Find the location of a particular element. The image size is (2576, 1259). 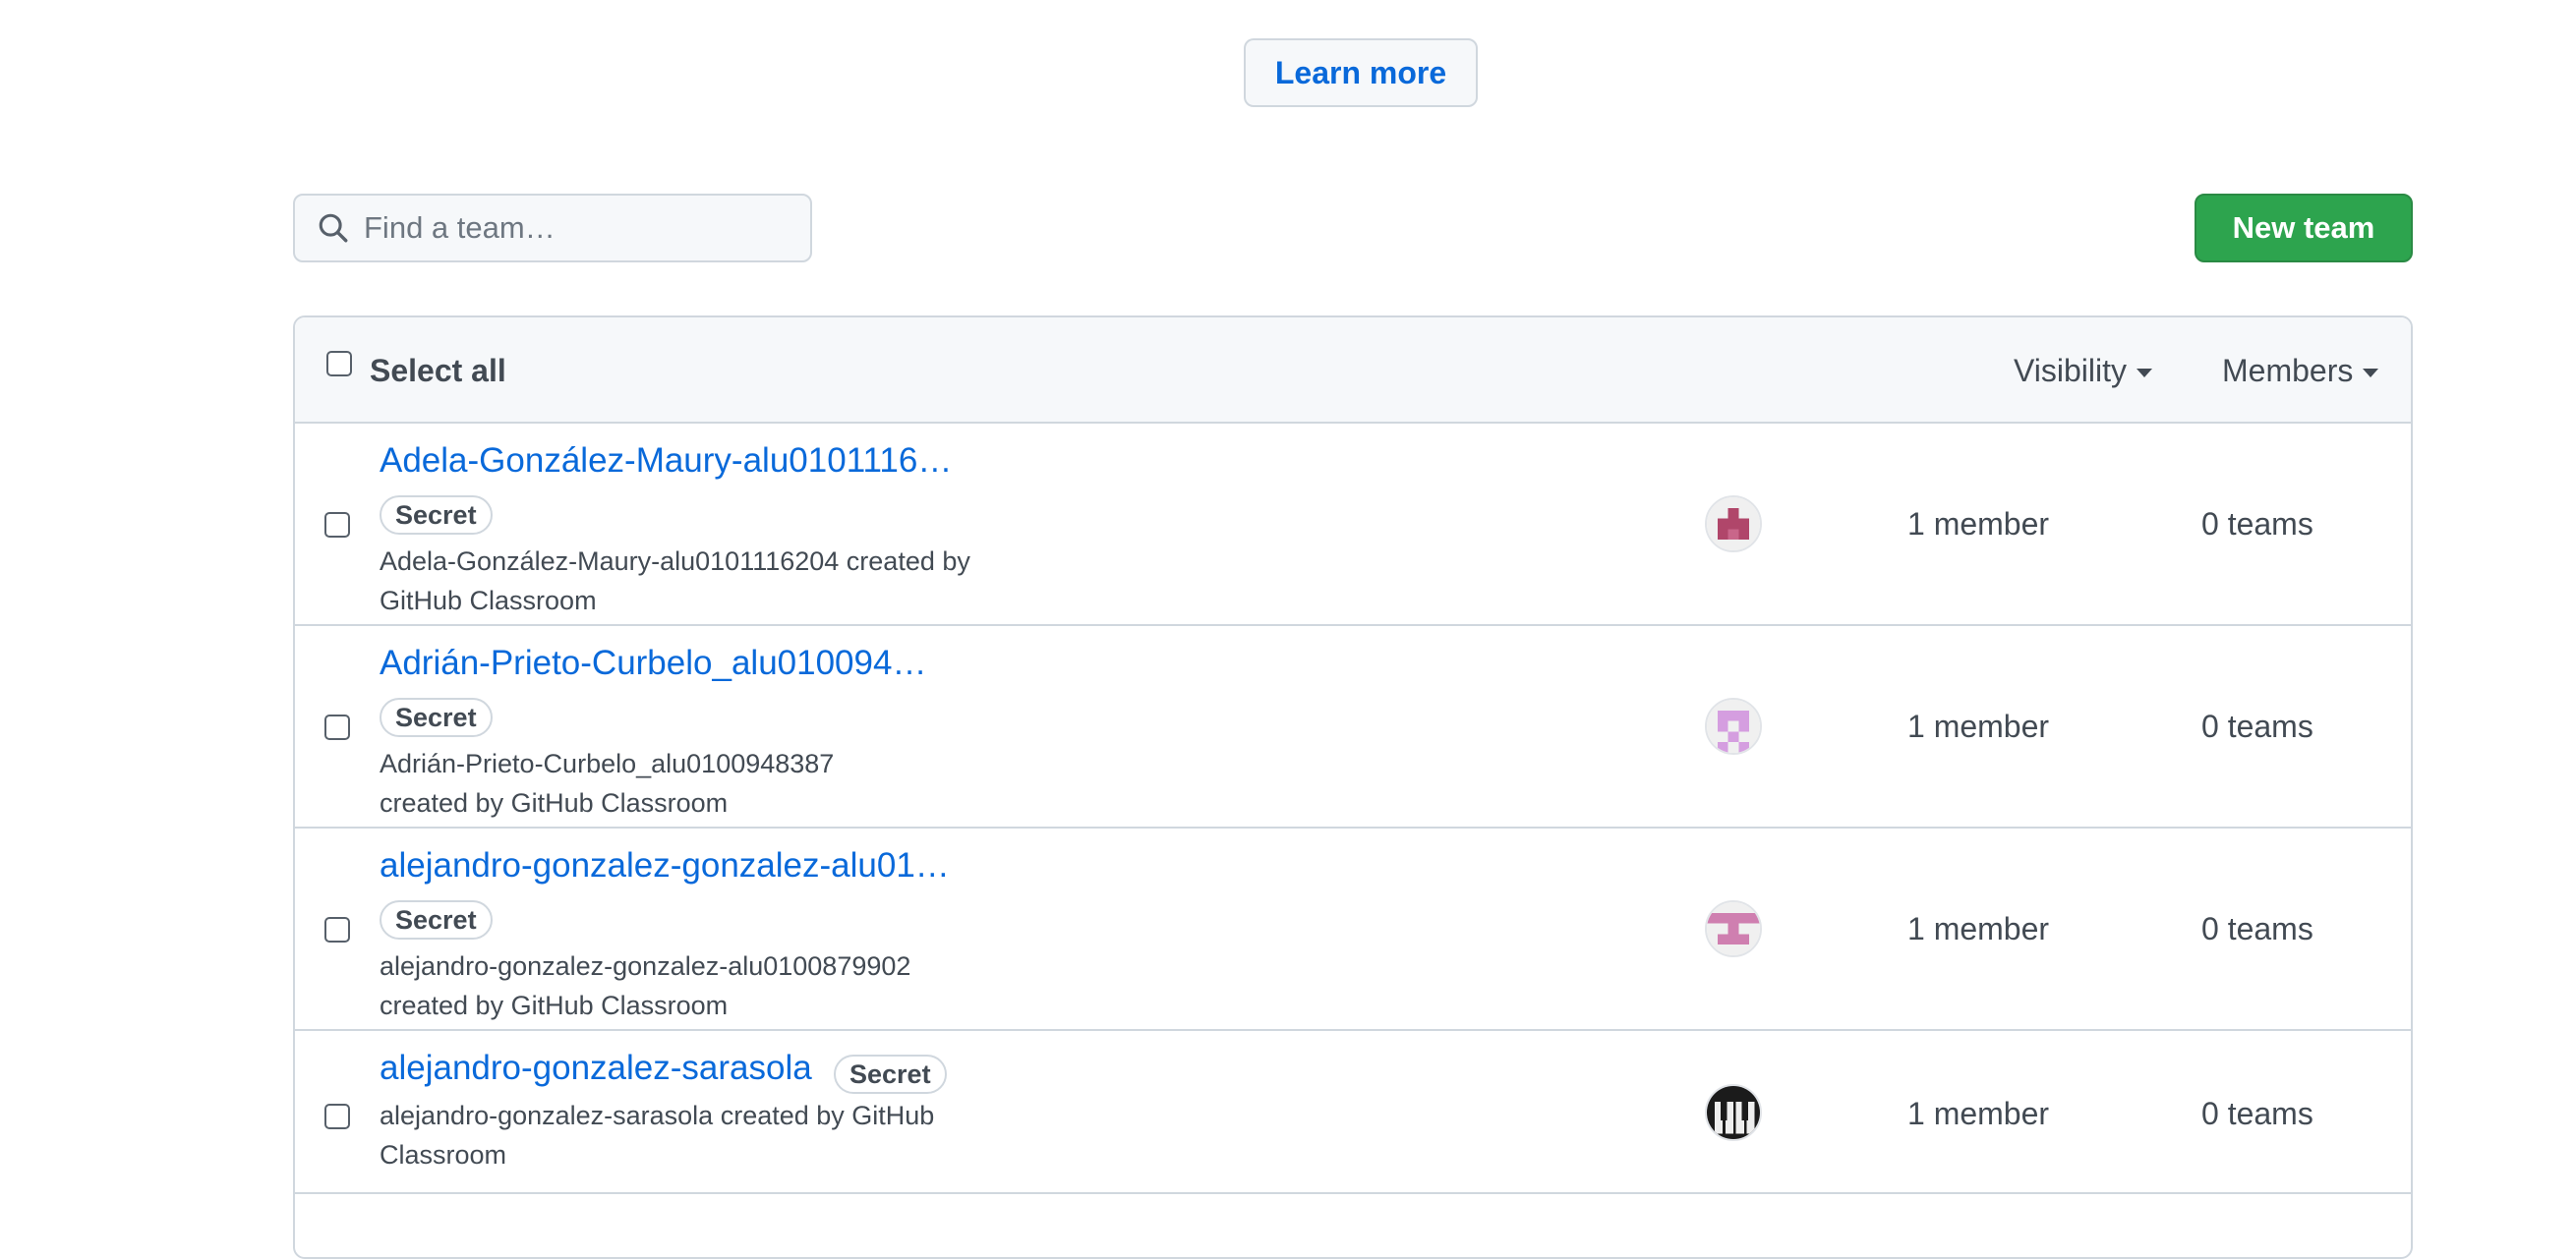

identicon-lilac-icon is located at coordinates (1733, 726).